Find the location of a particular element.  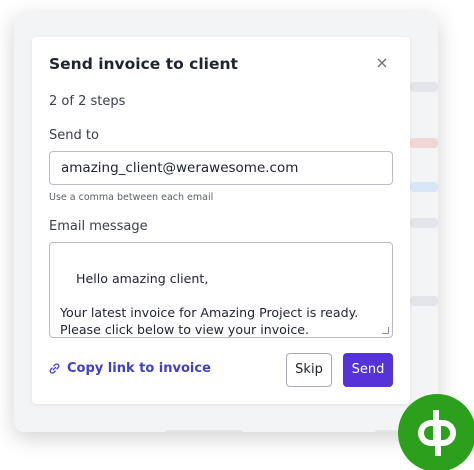

step-indicator: 2 of 2 steps is located at coordinates (87, 101).